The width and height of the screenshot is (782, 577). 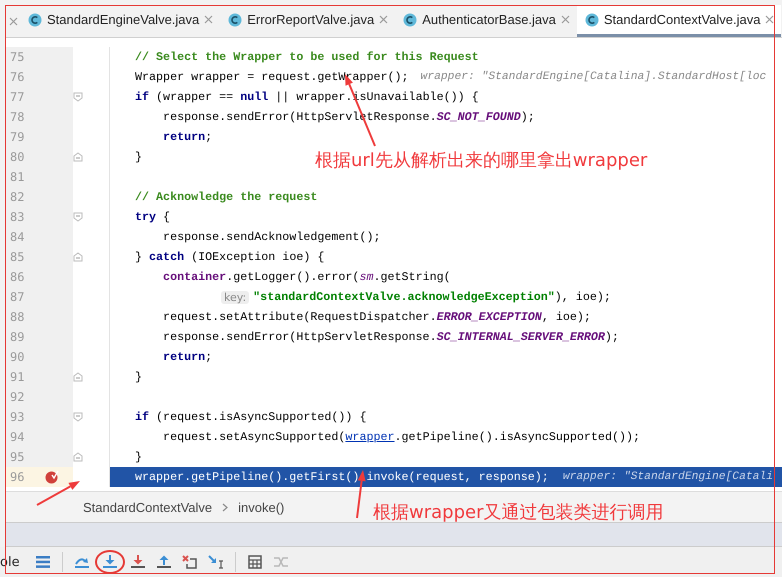 I want to click on force-step-into-icon, so click(x=138, y=562).